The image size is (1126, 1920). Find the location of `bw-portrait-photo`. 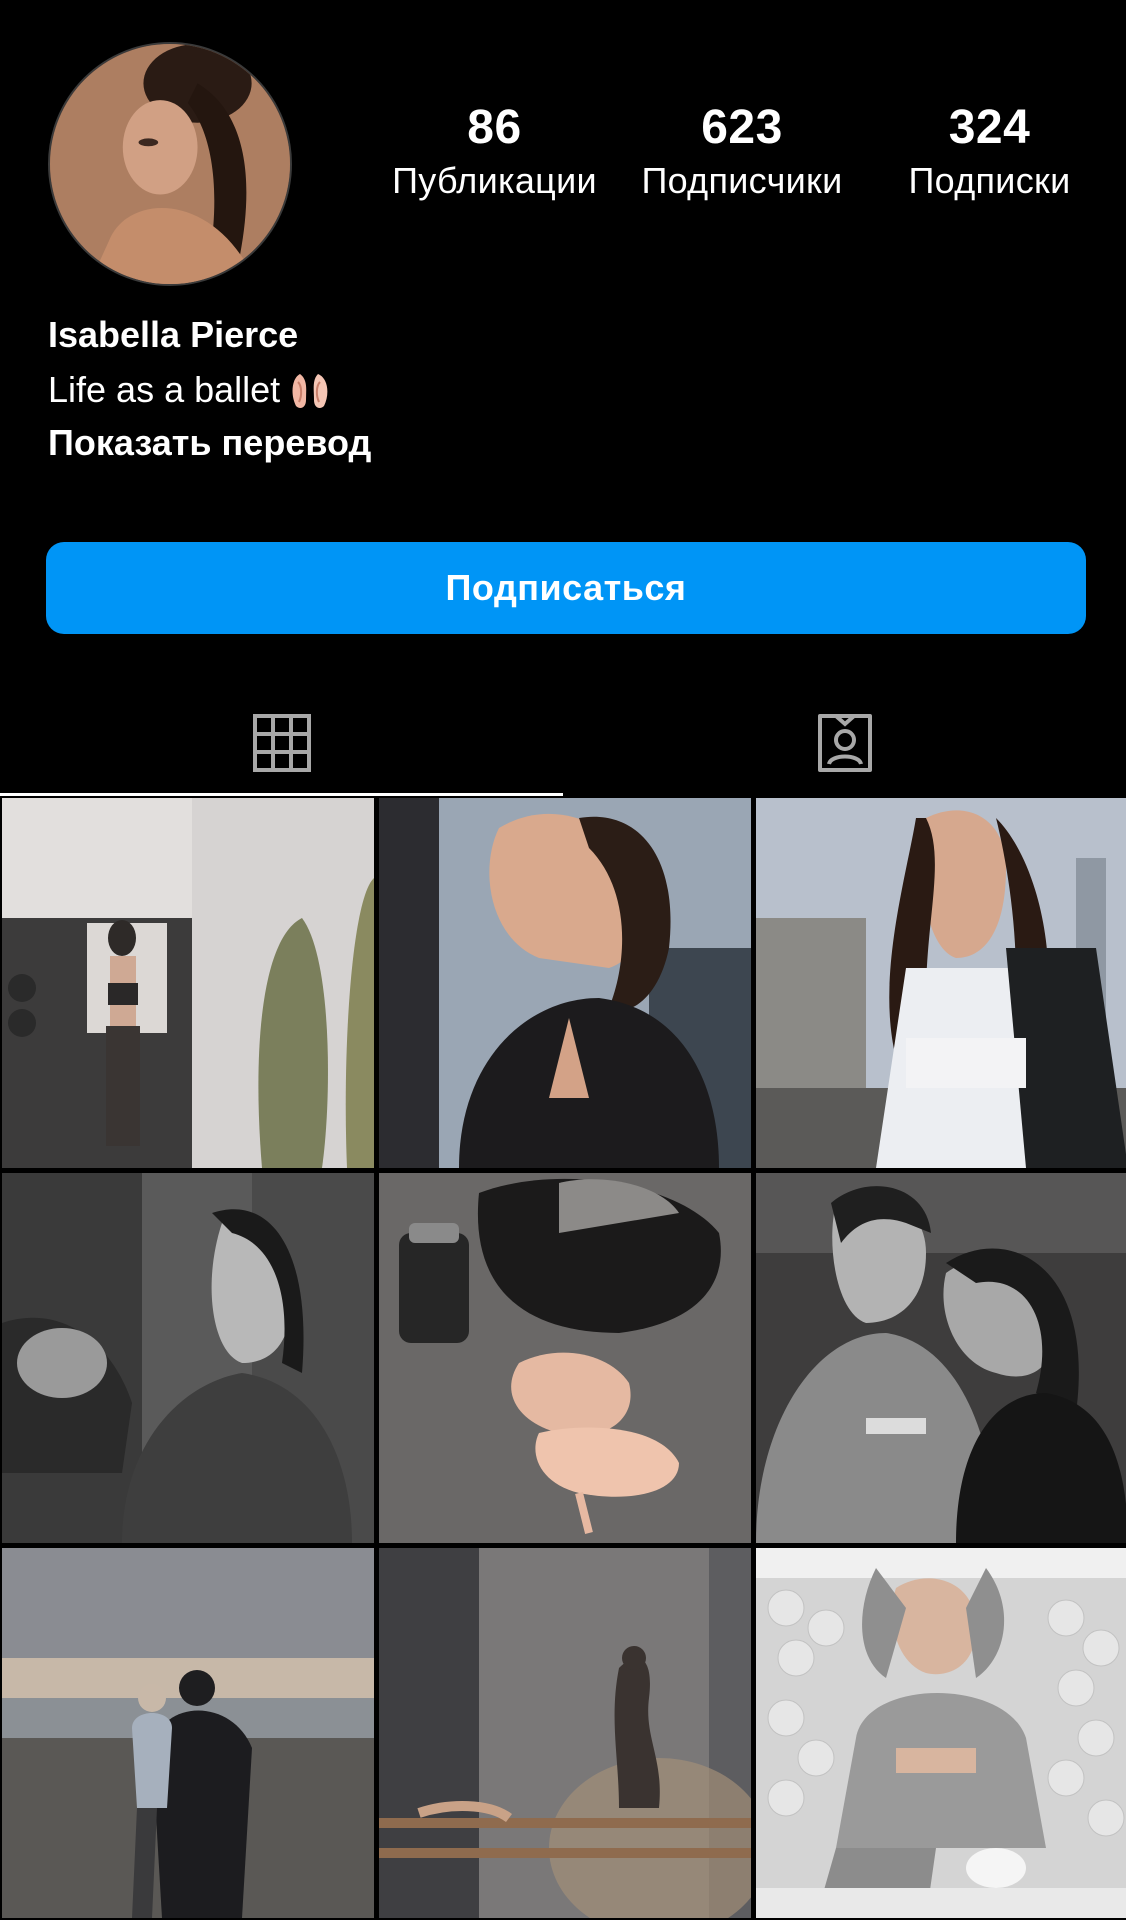

bw-portrait-photo is located at coordinates (188, 1358).